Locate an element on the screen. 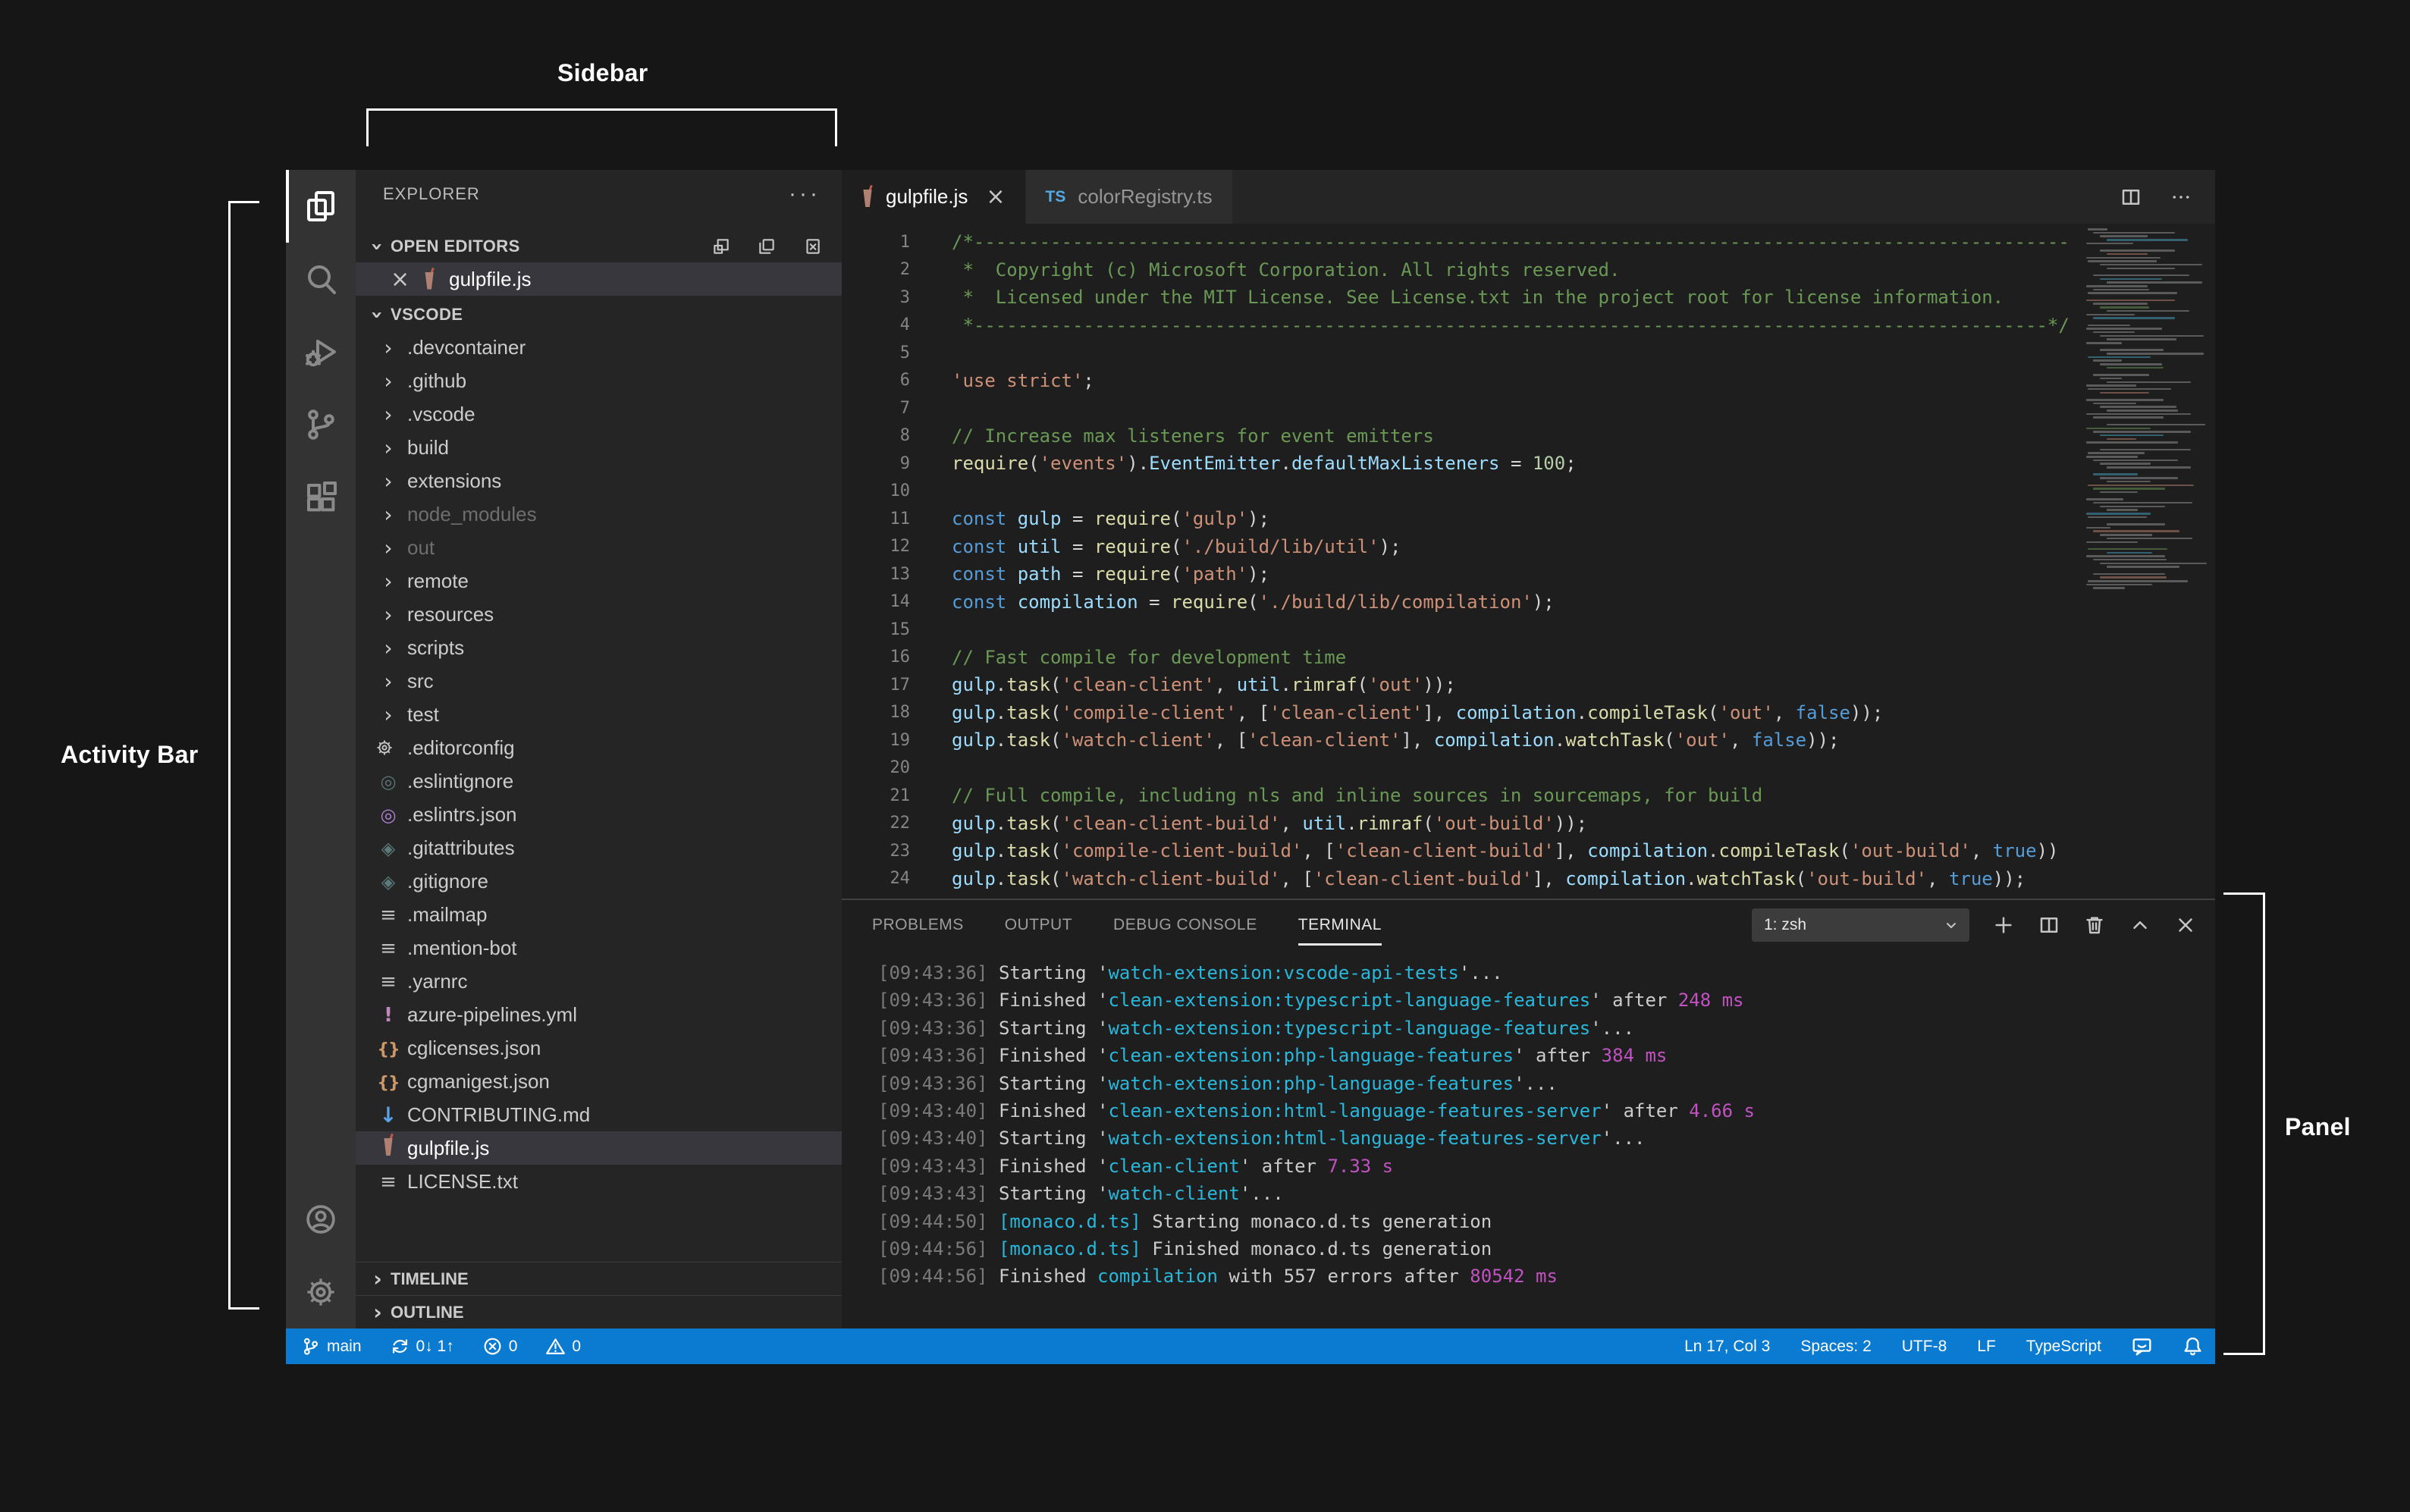 The height and width of the screenshot is (1512, 2410). line-number: 3 is located at coordinates (904, 297).